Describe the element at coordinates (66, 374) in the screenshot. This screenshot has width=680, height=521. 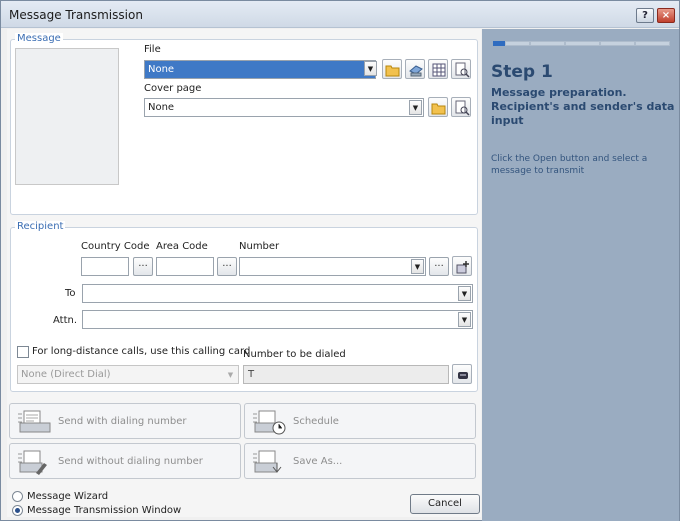
I see `calling-card-value: None (Direct Dial)` at that location.